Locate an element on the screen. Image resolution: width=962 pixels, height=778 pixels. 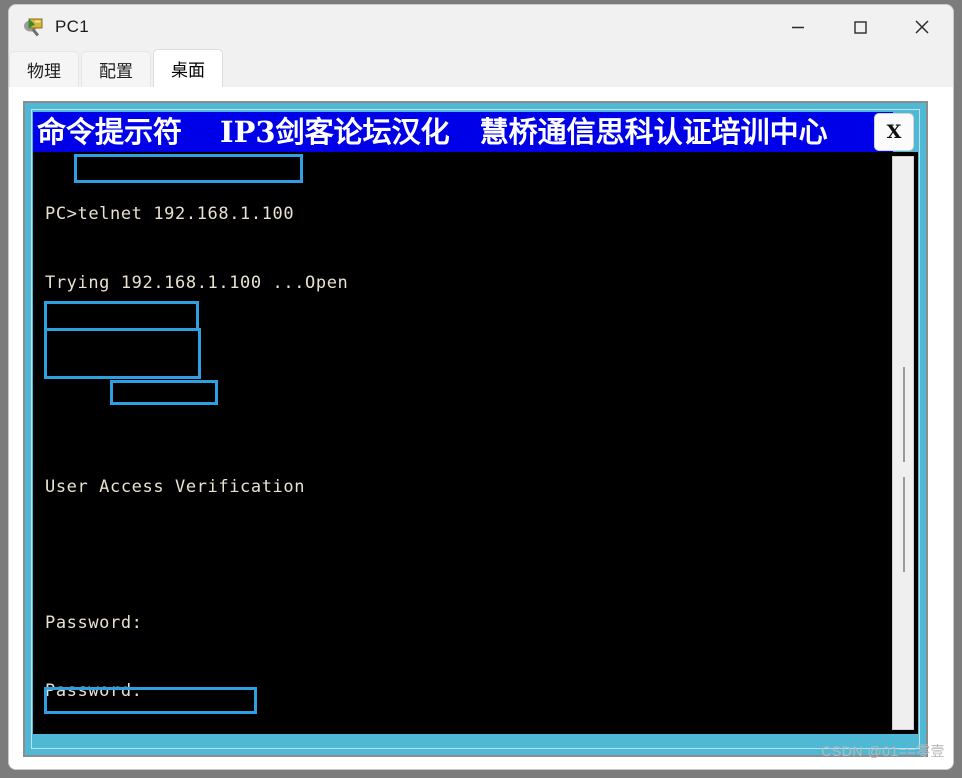
console-line: User Access Verification is located at coordinates (175, 486).